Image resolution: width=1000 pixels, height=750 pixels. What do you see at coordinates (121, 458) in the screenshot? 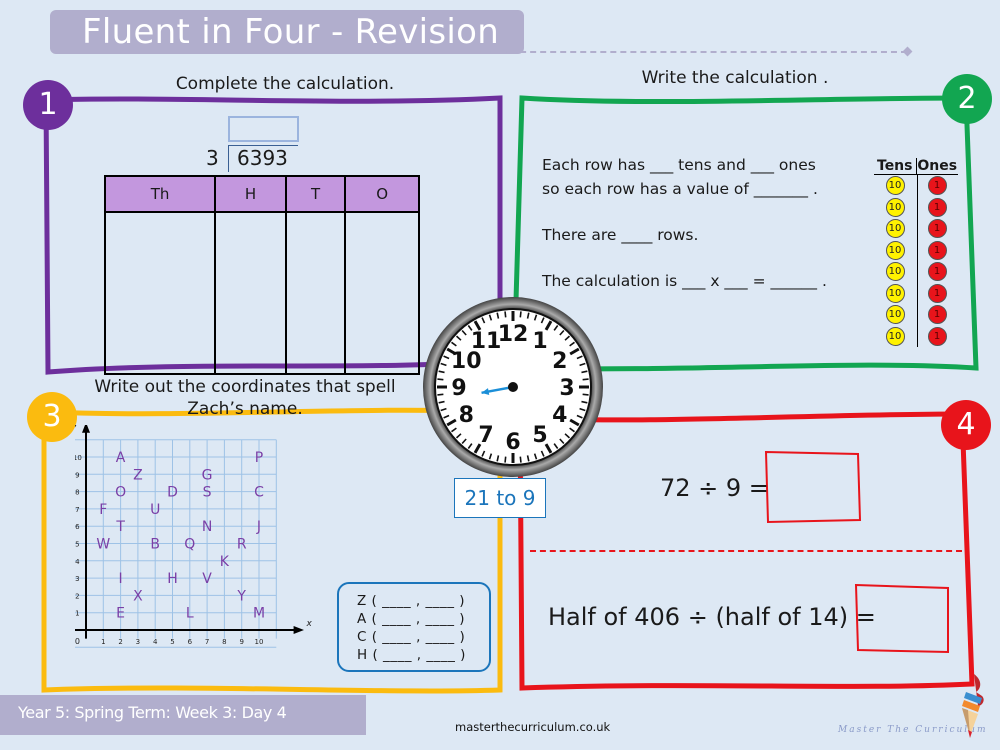
I see `grid-letter-a: A` at bounding box center [121, 458].